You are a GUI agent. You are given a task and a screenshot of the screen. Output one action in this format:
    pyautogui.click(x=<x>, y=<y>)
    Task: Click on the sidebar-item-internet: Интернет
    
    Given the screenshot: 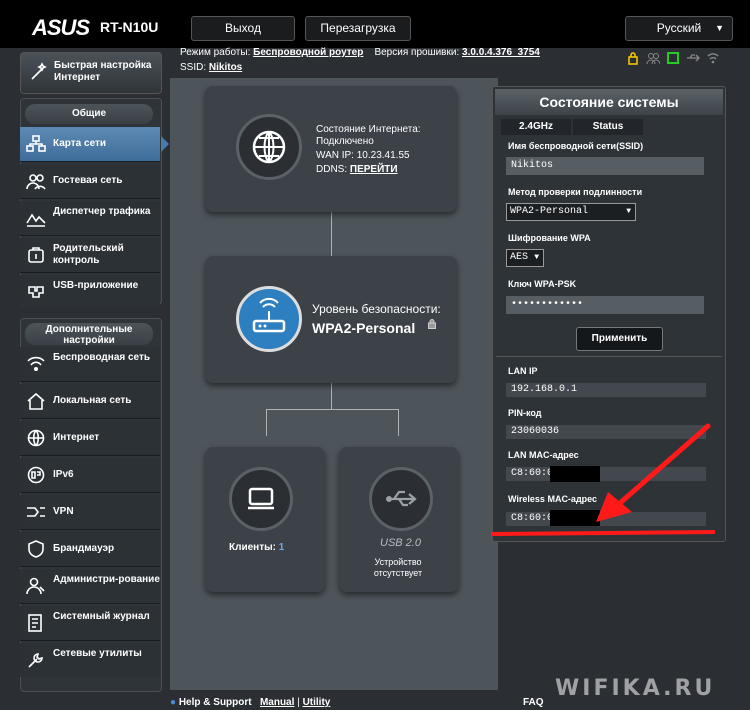 What is the action you would take?
    pyautogui.click(x=90, y=438)
    